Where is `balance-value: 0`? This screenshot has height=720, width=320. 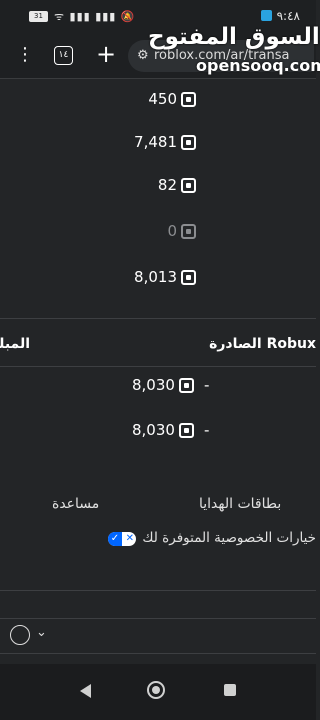 balance-value: 0 is located at coordinates (172, 231).